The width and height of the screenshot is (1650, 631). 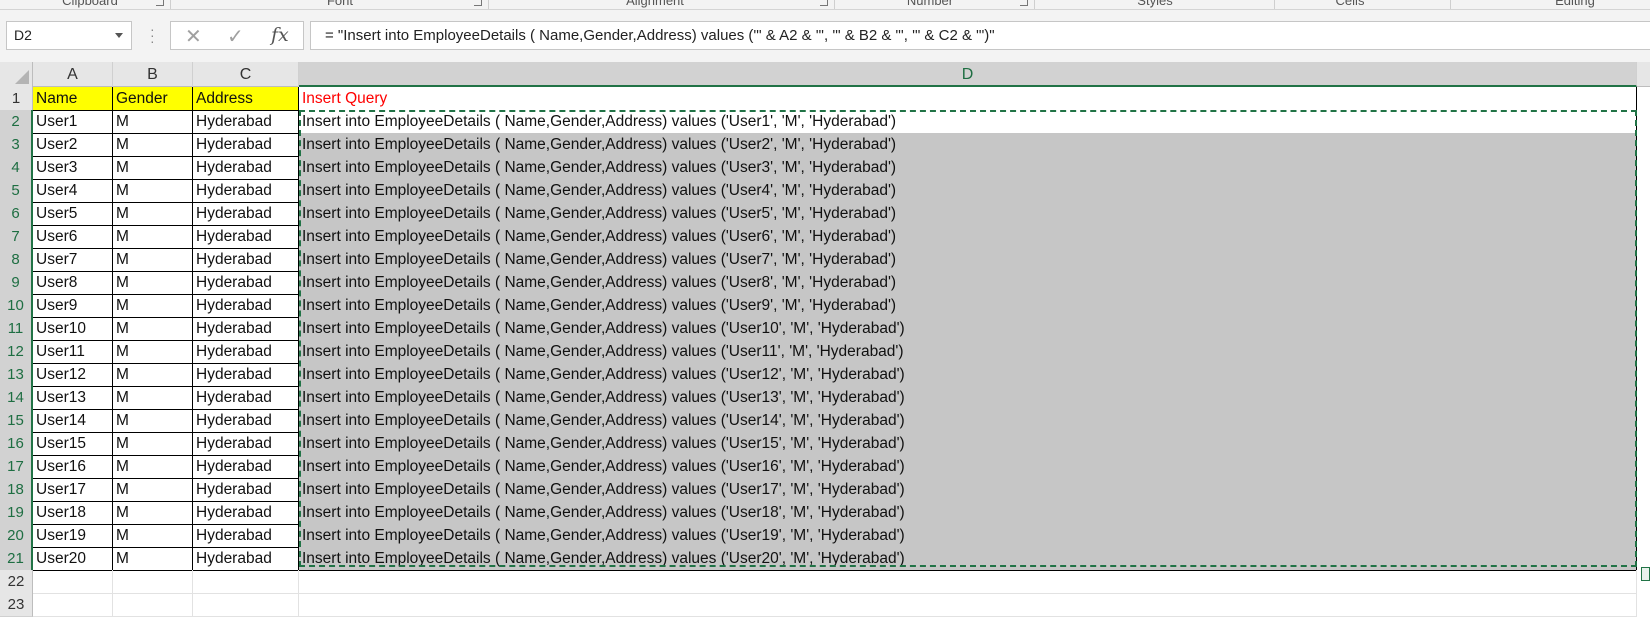 What do you see at coordinates (16, 352) in the screenshot?
I see `row-header: 12` at bounding box center [16, 352].